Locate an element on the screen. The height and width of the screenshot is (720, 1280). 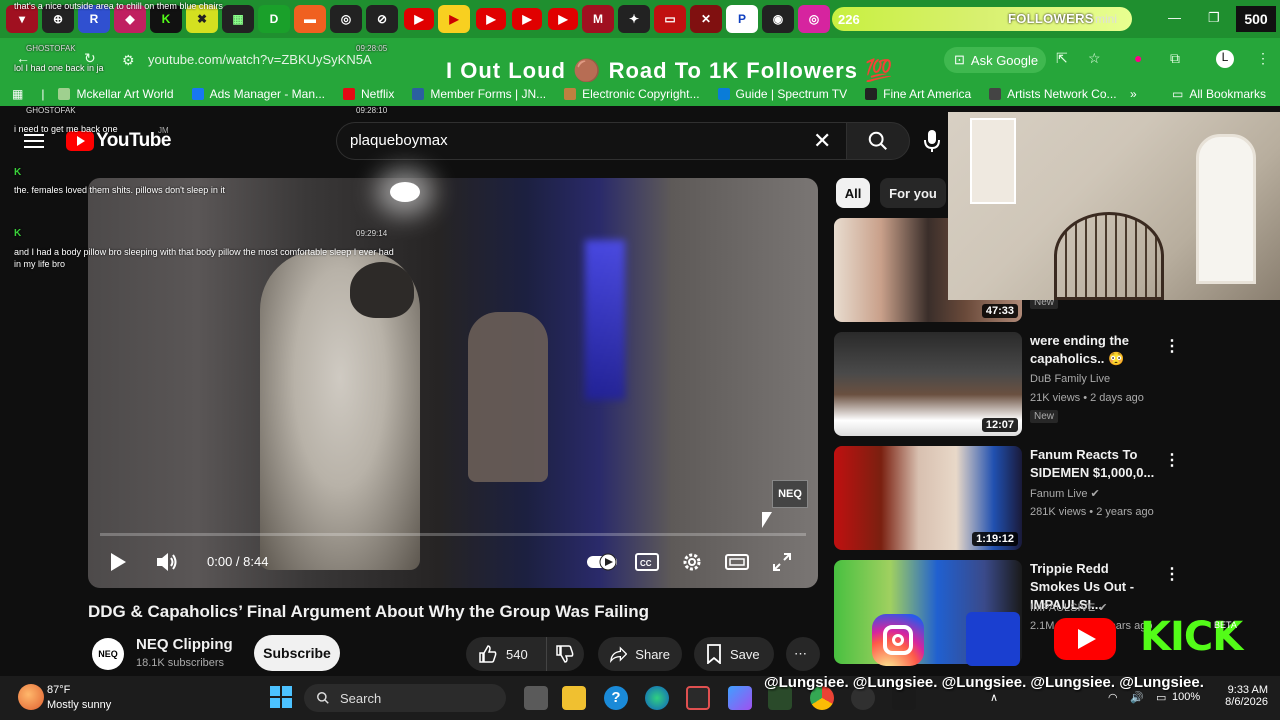
task-view-icon is located at coordinates (536, 698).